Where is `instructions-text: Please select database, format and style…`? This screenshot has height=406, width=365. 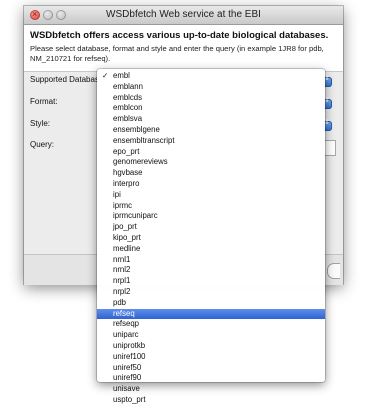
instructions-text: Please select database, format and style… is located at coordinates (177, 53).